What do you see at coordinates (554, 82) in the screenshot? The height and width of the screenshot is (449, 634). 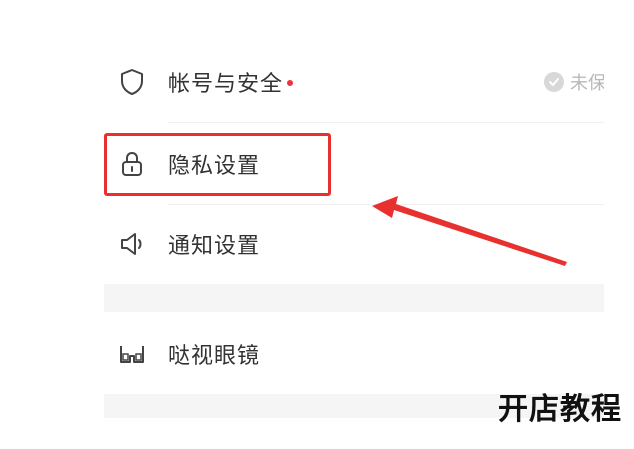 I see `check-circle-icon` at bounding box center [554, 82].